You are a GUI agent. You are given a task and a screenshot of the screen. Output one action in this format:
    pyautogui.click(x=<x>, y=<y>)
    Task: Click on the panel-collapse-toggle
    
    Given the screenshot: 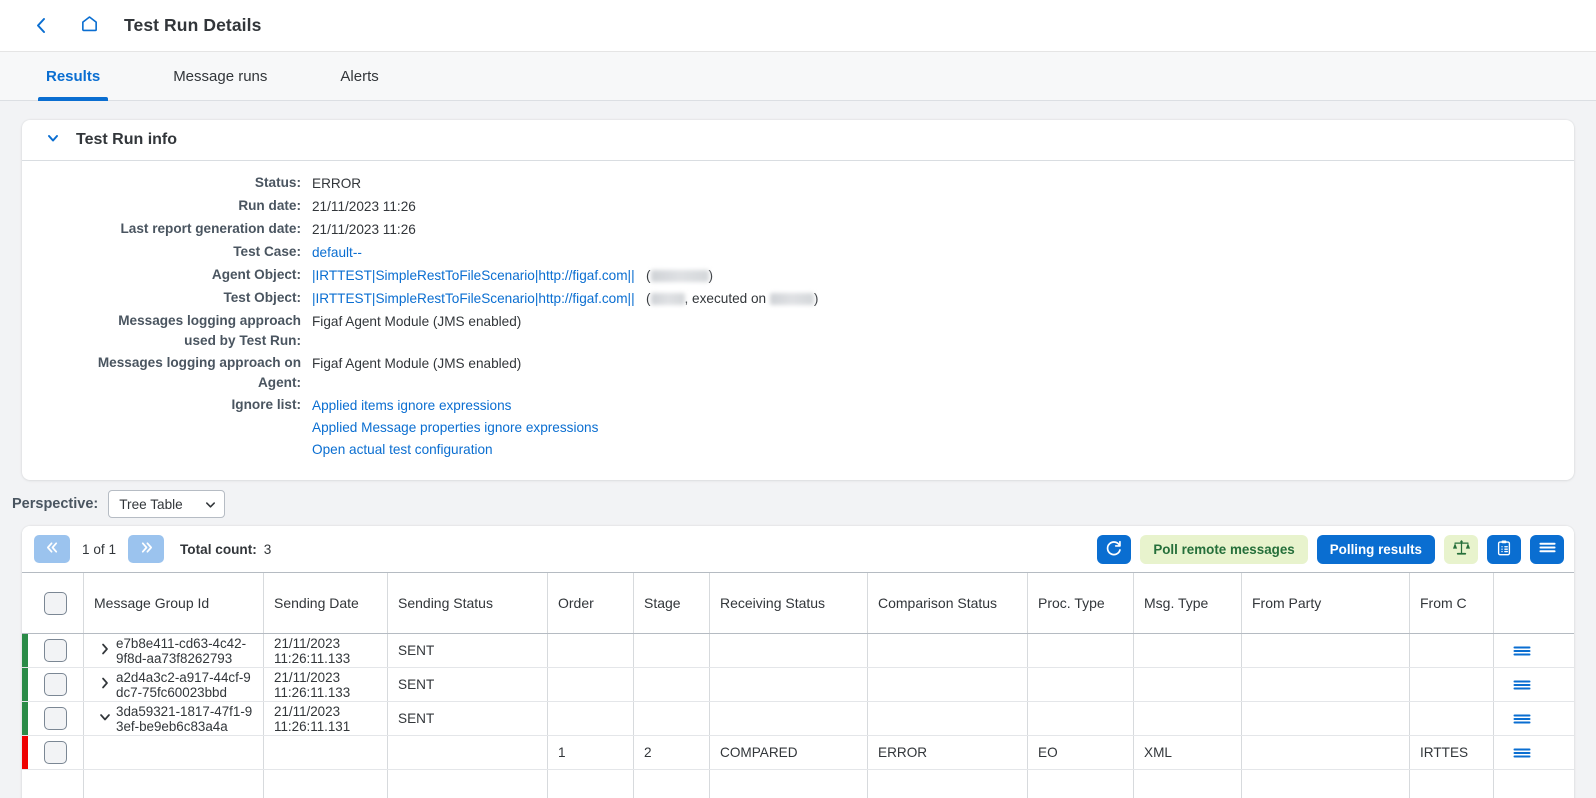 What is the action you would take?
    pyautogui.click(x=53, y=140)
    